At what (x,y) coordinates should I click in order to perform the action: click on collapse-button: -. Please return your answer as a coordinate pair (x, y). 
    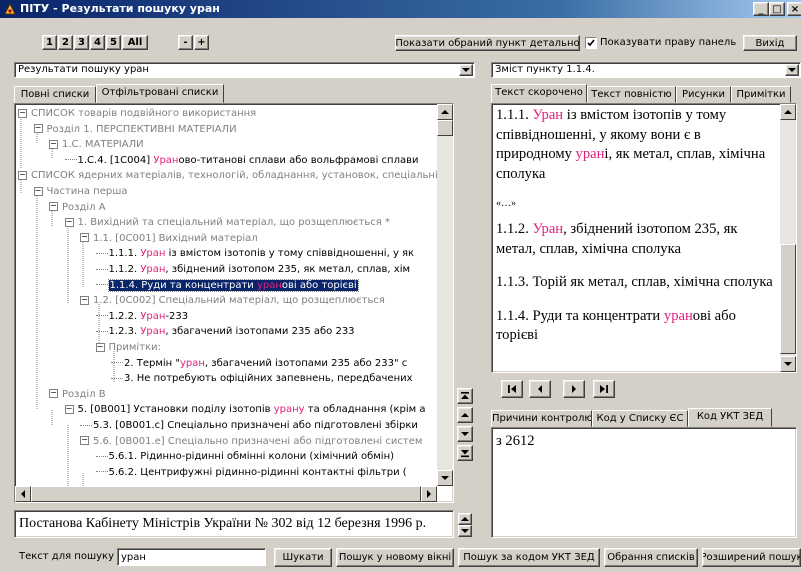
    Looking at the image, I should click on (185, 42).